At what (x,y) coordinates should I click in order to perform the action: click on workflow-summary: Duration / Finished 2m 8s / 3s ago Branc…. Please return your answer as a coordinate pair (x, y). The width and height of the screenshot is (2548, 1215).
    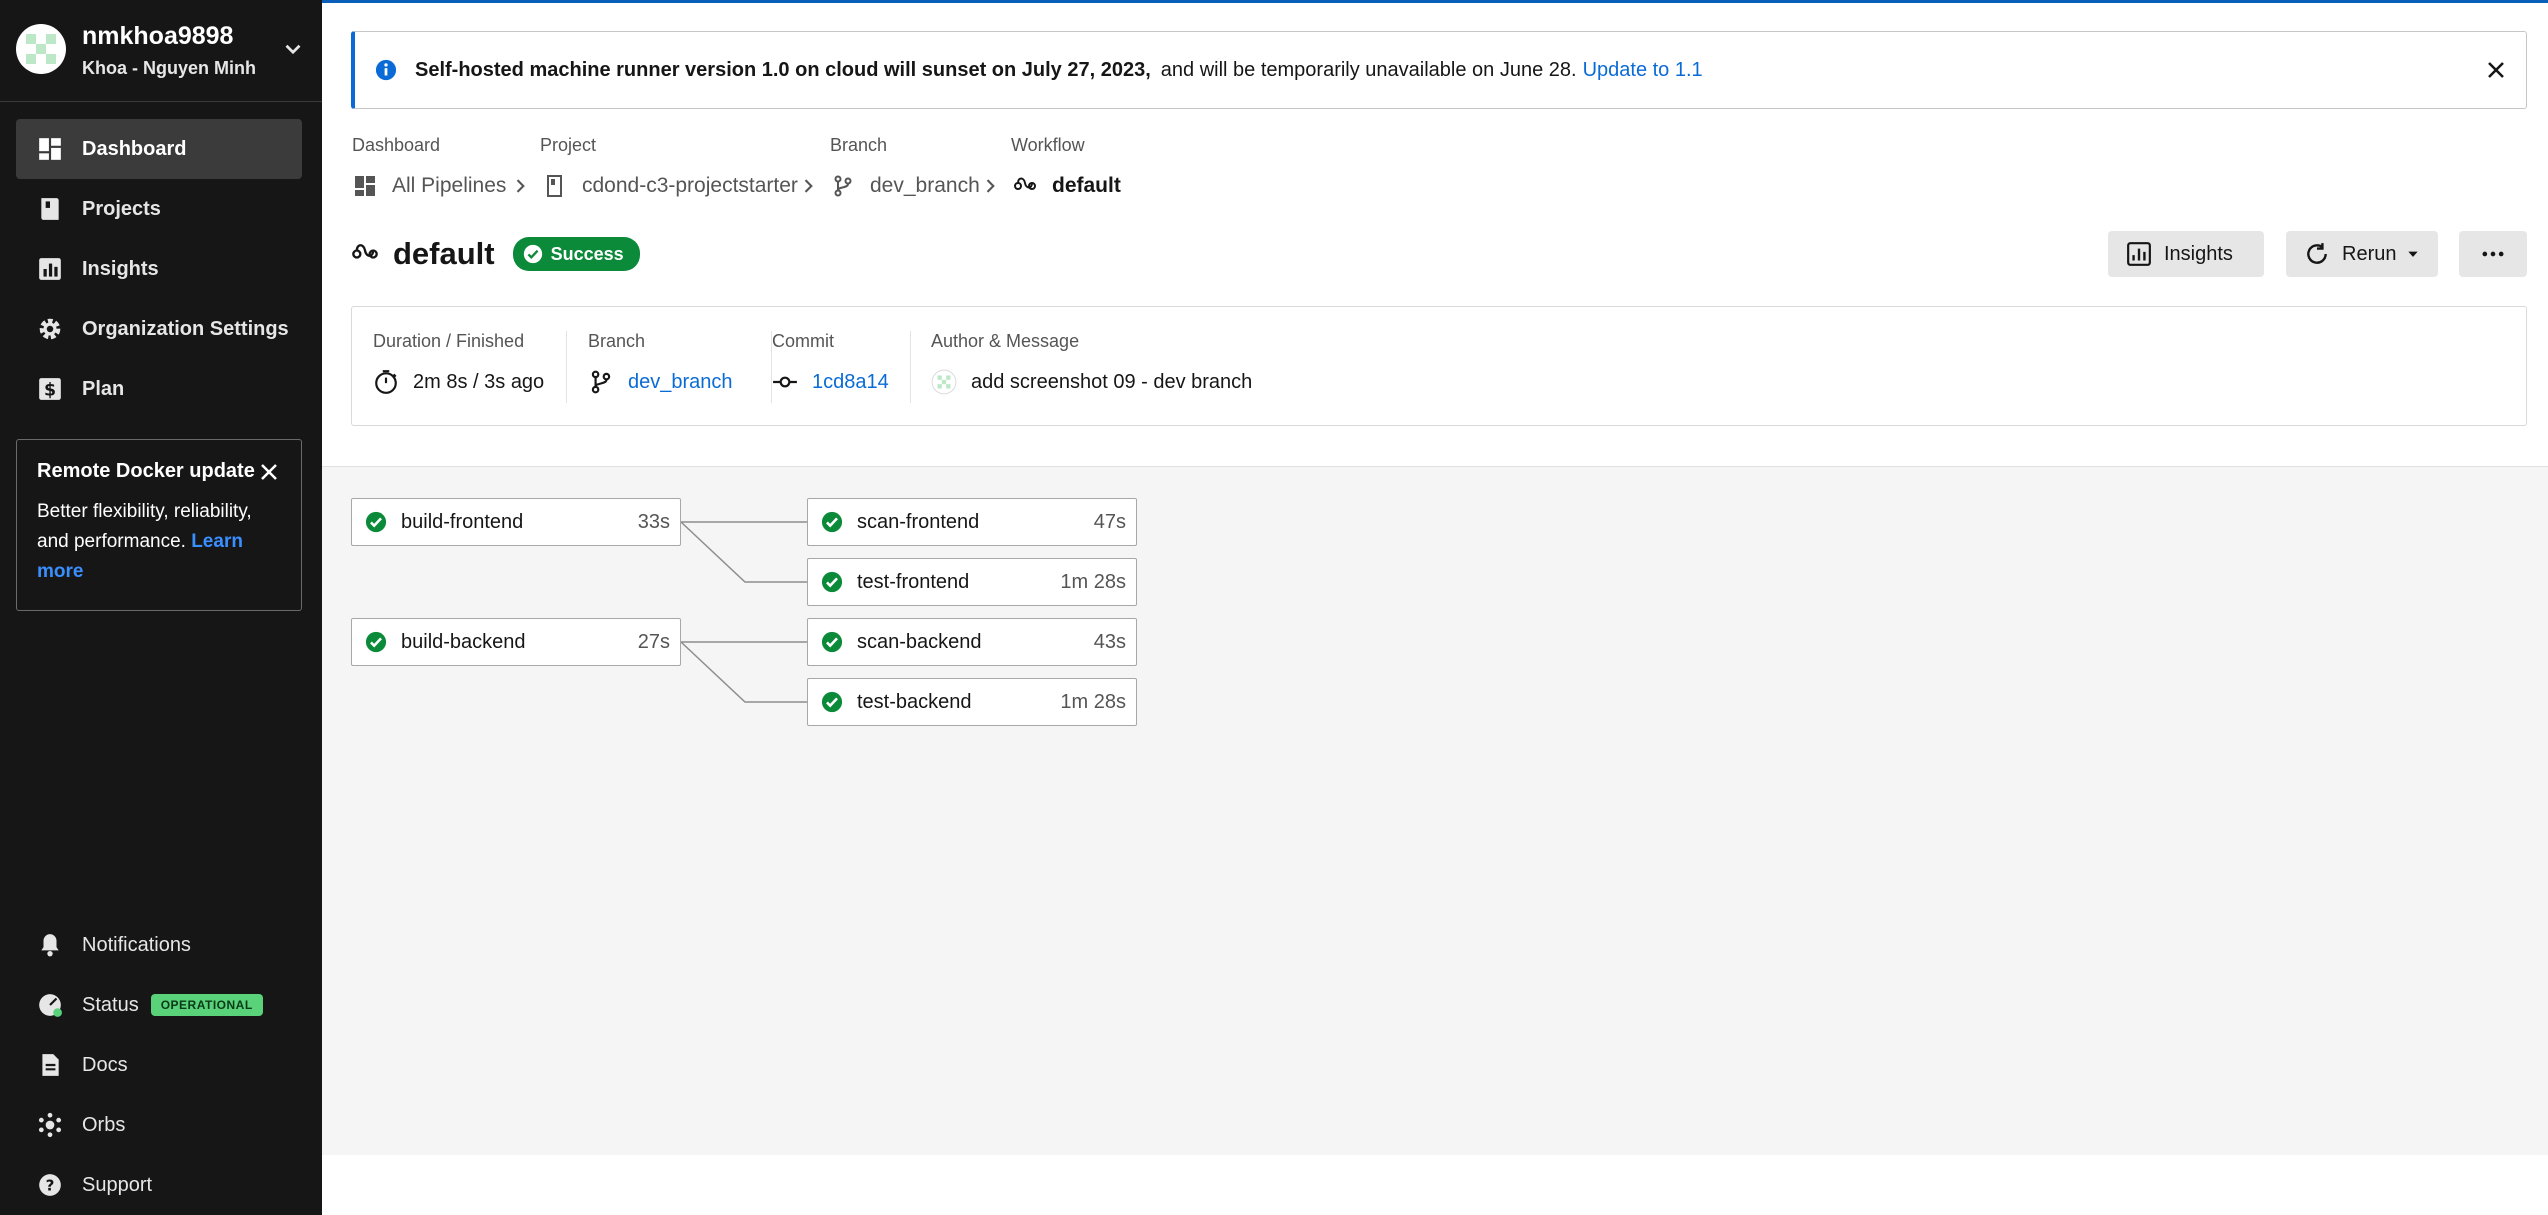
    Looking at the image, I should click on (1439, 366).